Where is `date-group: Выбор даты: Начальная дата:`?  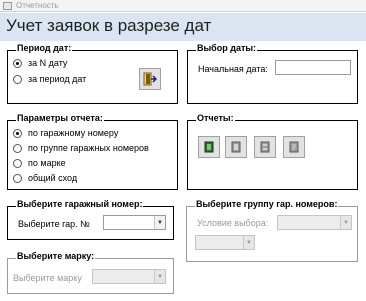
date-group: Выбор даты: Начальная дата: is located at coordinates (272, 73).